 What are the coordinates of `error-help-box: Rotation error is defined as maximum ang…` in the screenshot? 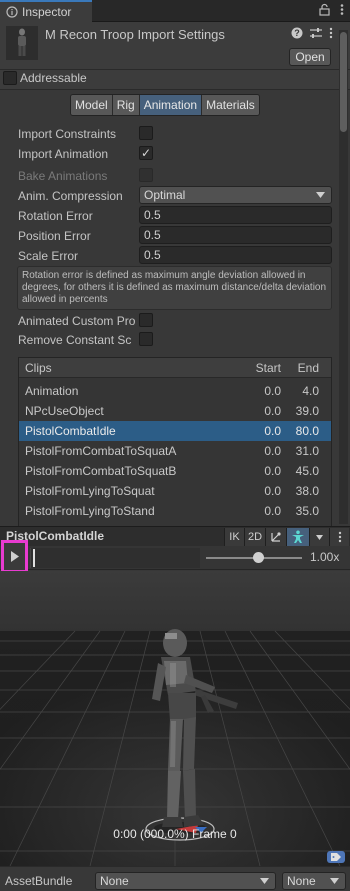 It's located at (174, 288).